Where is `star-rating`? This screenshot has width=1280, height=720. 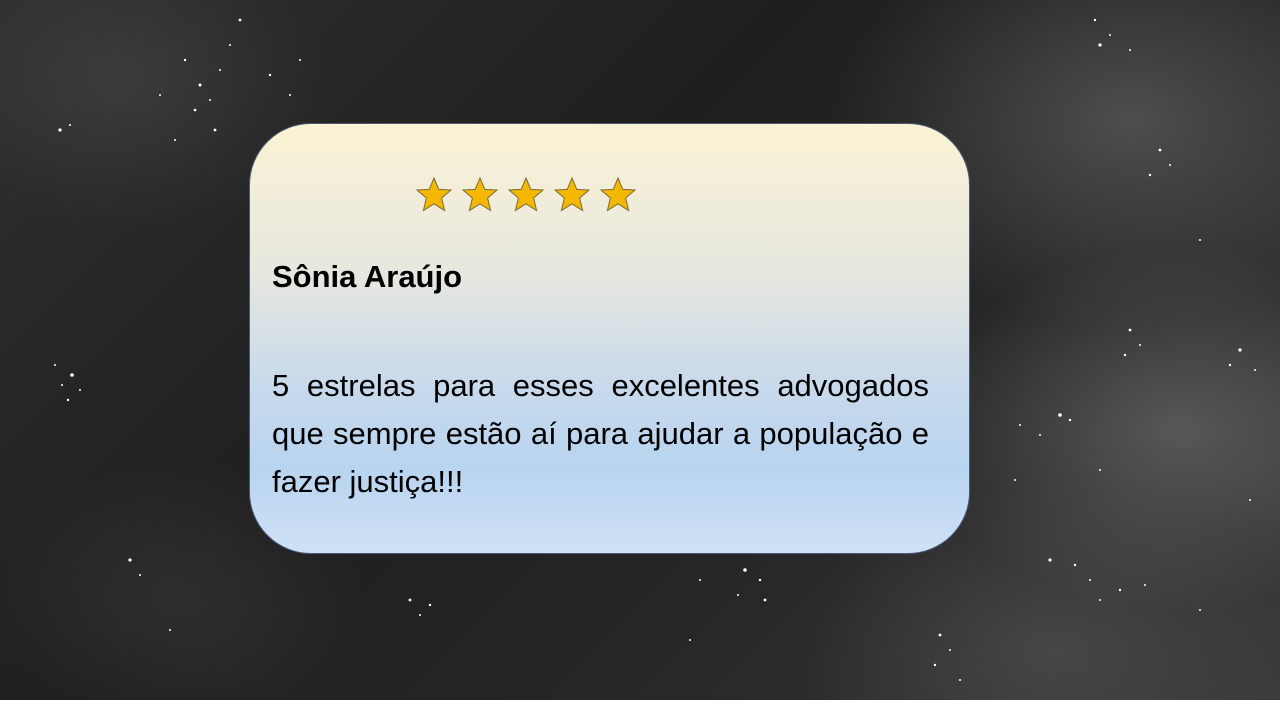
star-rating is located at coordinates (526, 195).